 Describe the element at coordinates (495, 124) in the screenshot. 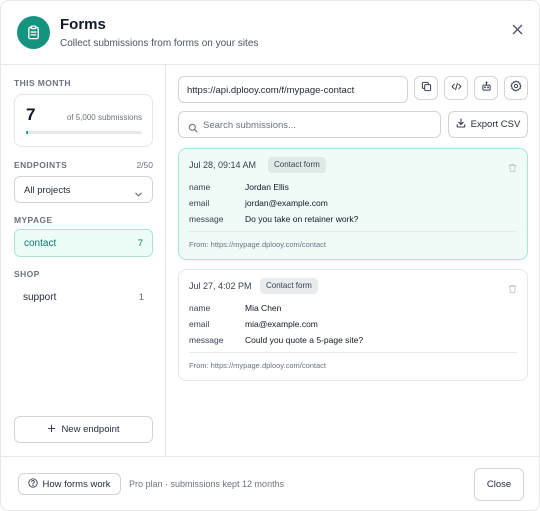

I see `export-csv-label: Export CSV` at that location.